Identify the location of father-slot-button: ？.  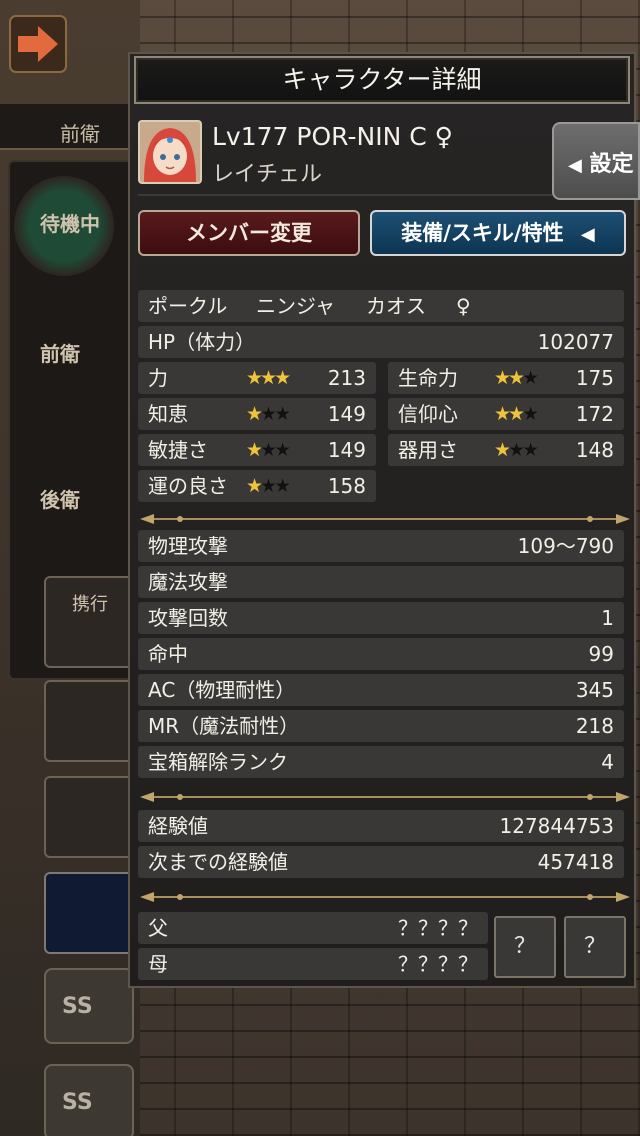
(525, 947).